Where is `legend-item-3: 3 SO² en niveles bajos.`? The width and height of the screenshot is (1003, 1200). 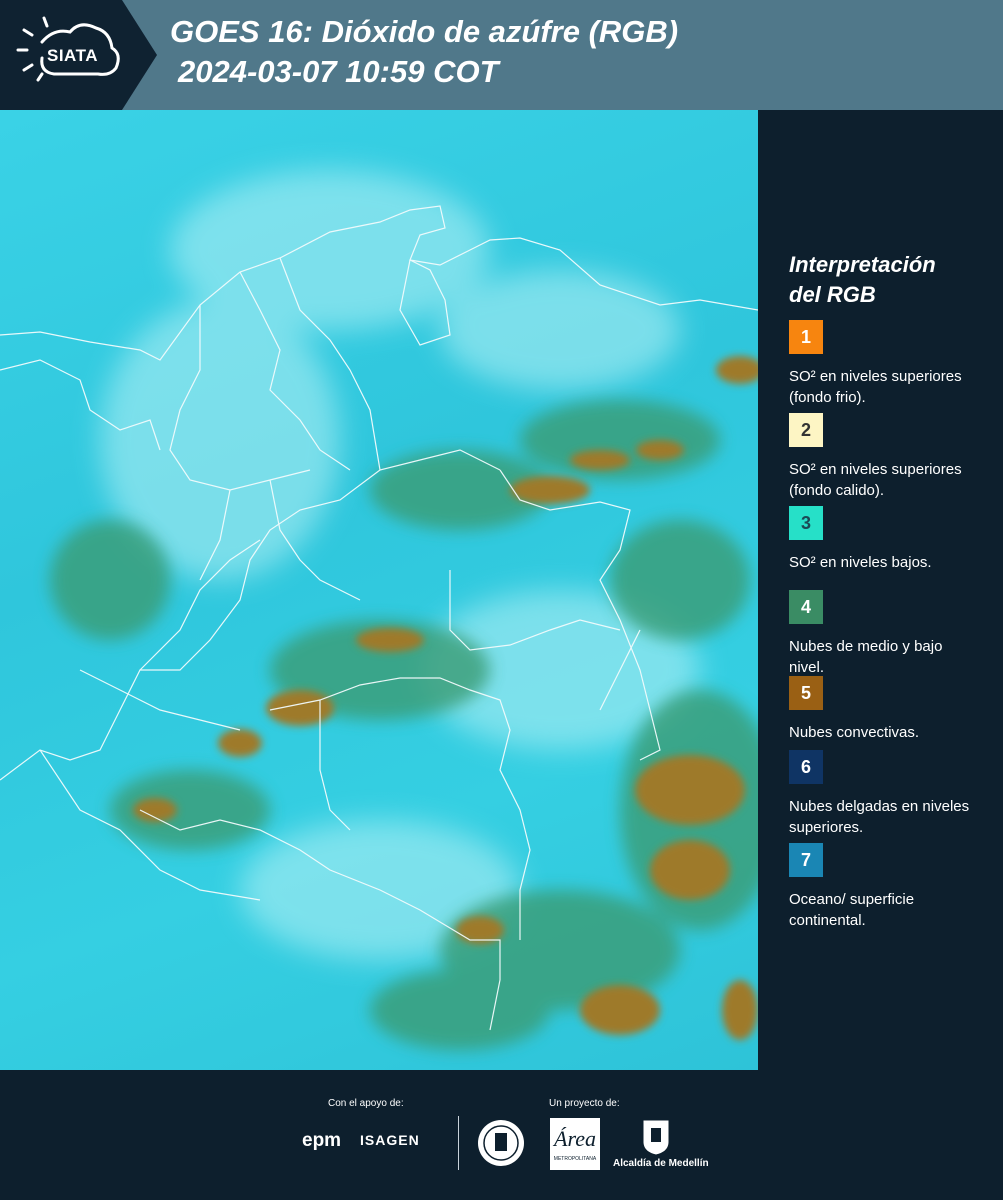 legend-item-3: 3 SO² en niveles bajos. is located at coordinates (884, 539).